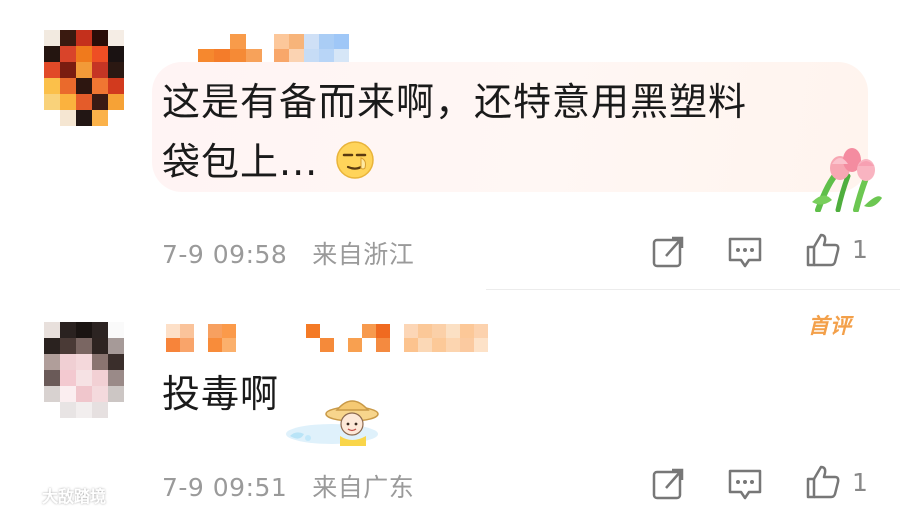 This screenshot has width=900, height=513. Describe the element at coordinates (363, 254) in the screenshot. I see `comment-location: 来自浙江` at that location.